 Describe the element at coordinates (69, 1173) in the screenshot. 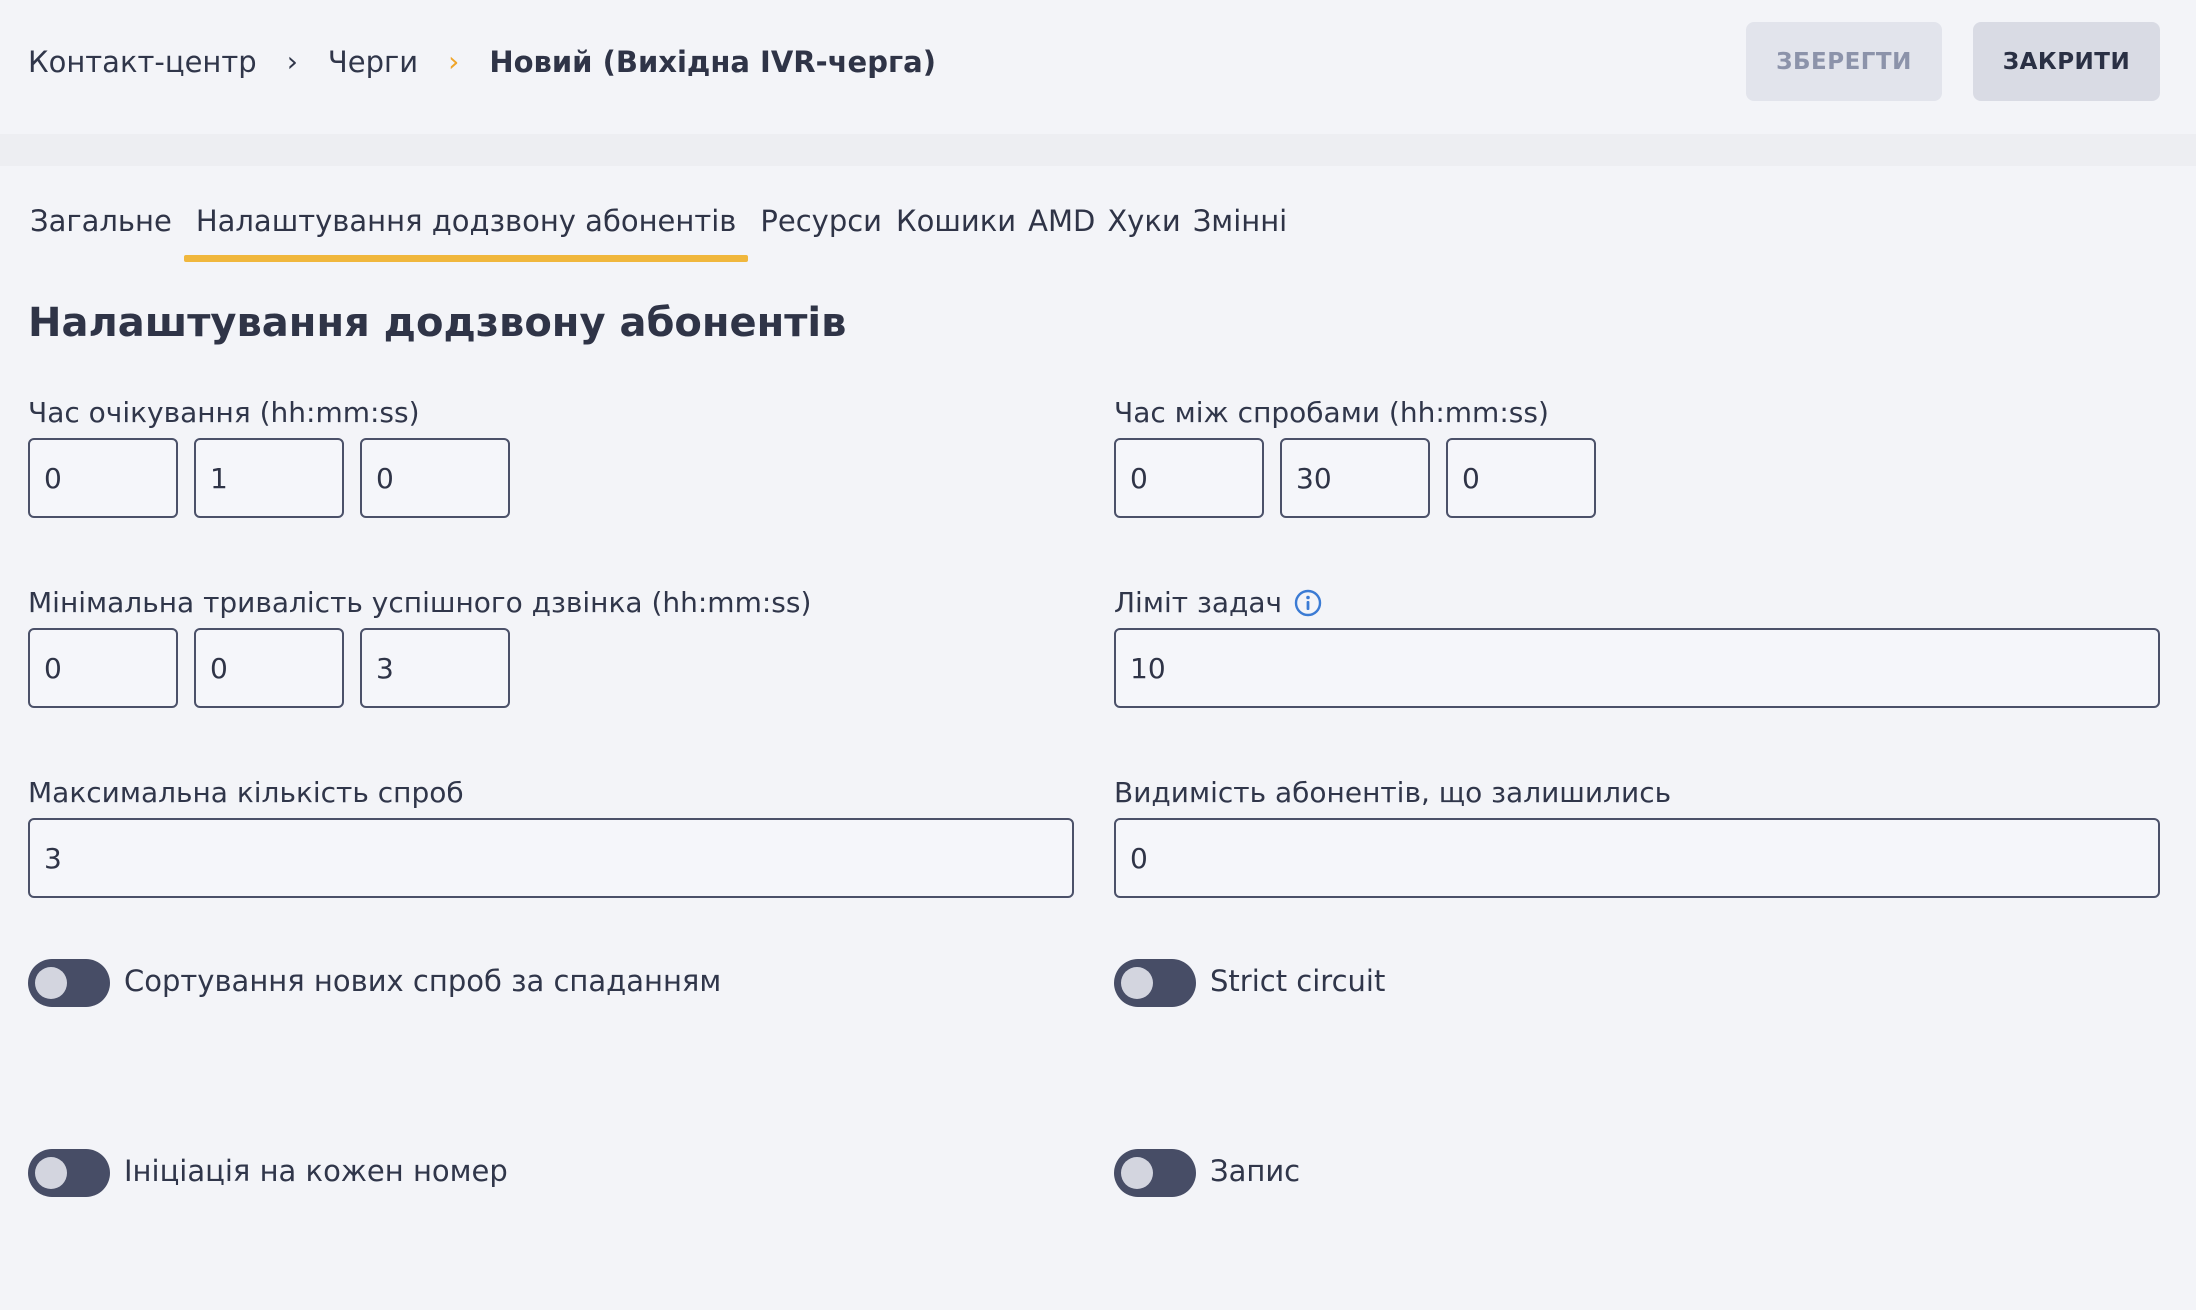

I see `per-number-init-toggle` at that location.